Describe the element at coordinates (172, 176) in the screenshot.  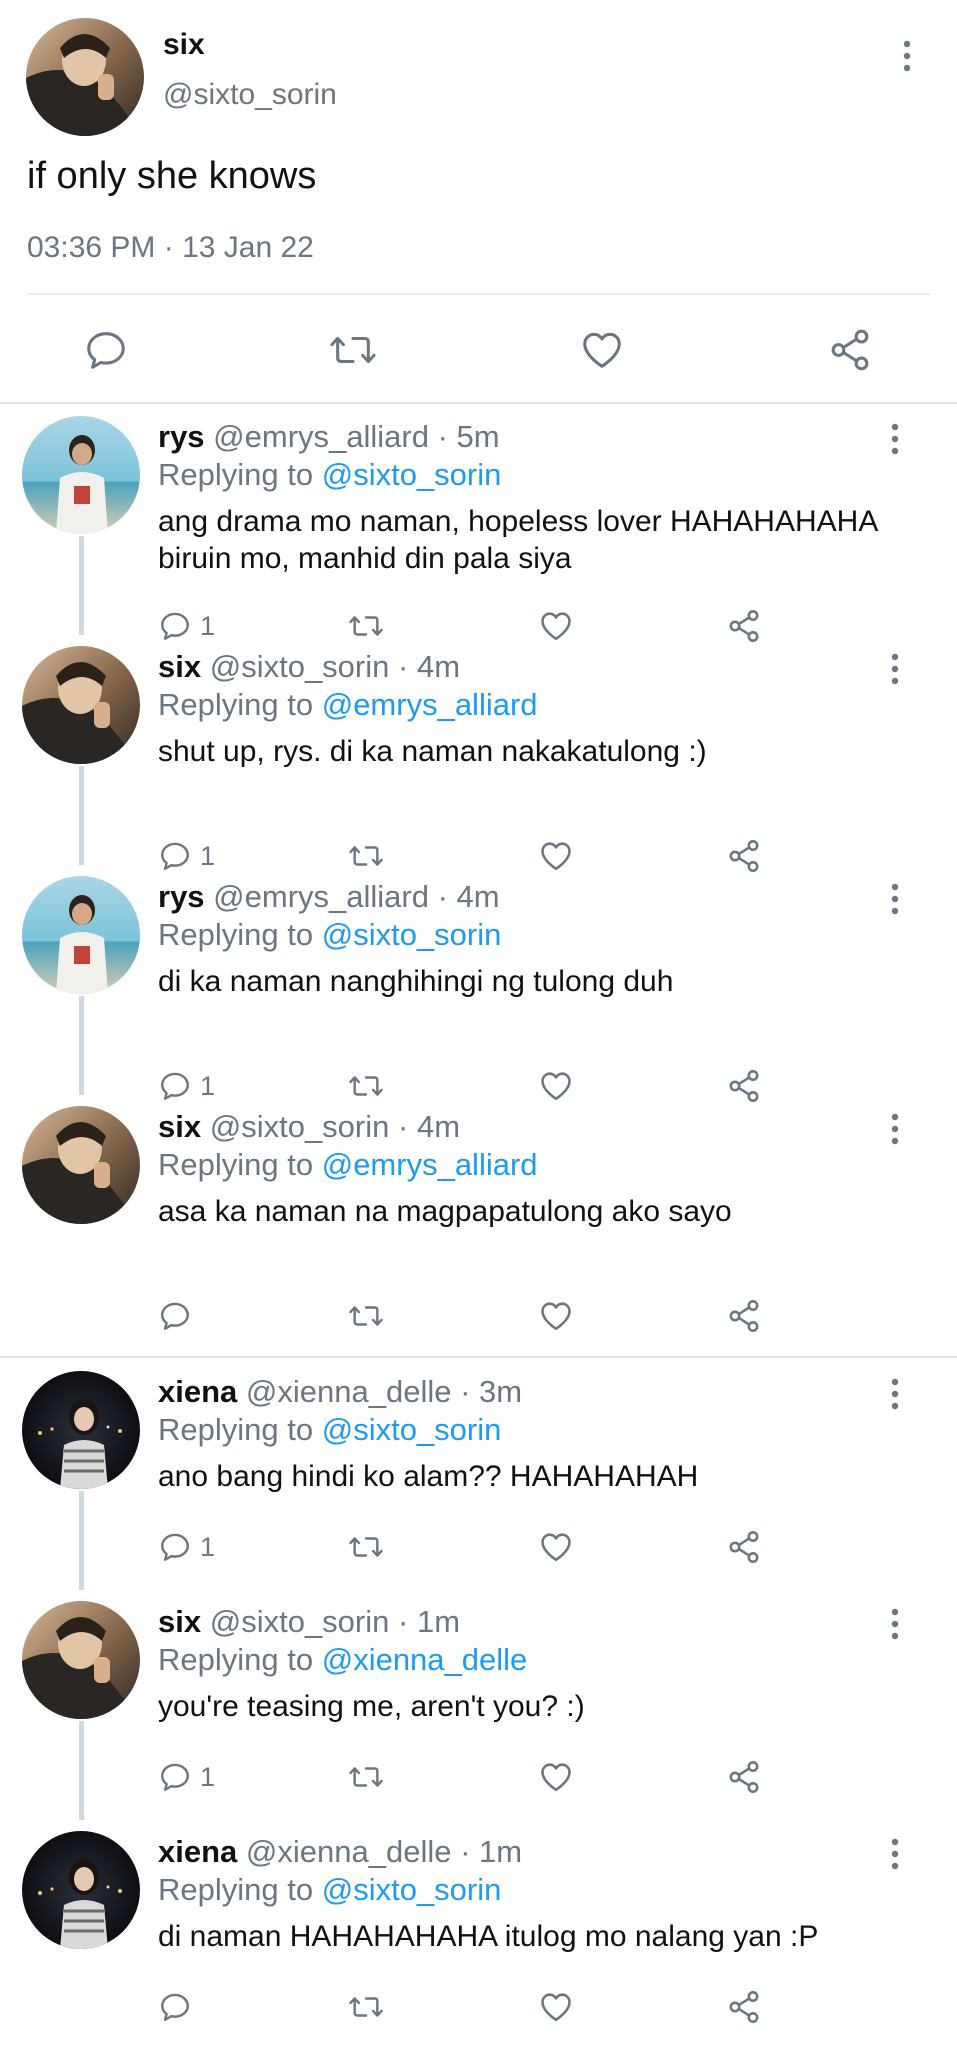
I see `tweet-text: if only she knows` at that location.